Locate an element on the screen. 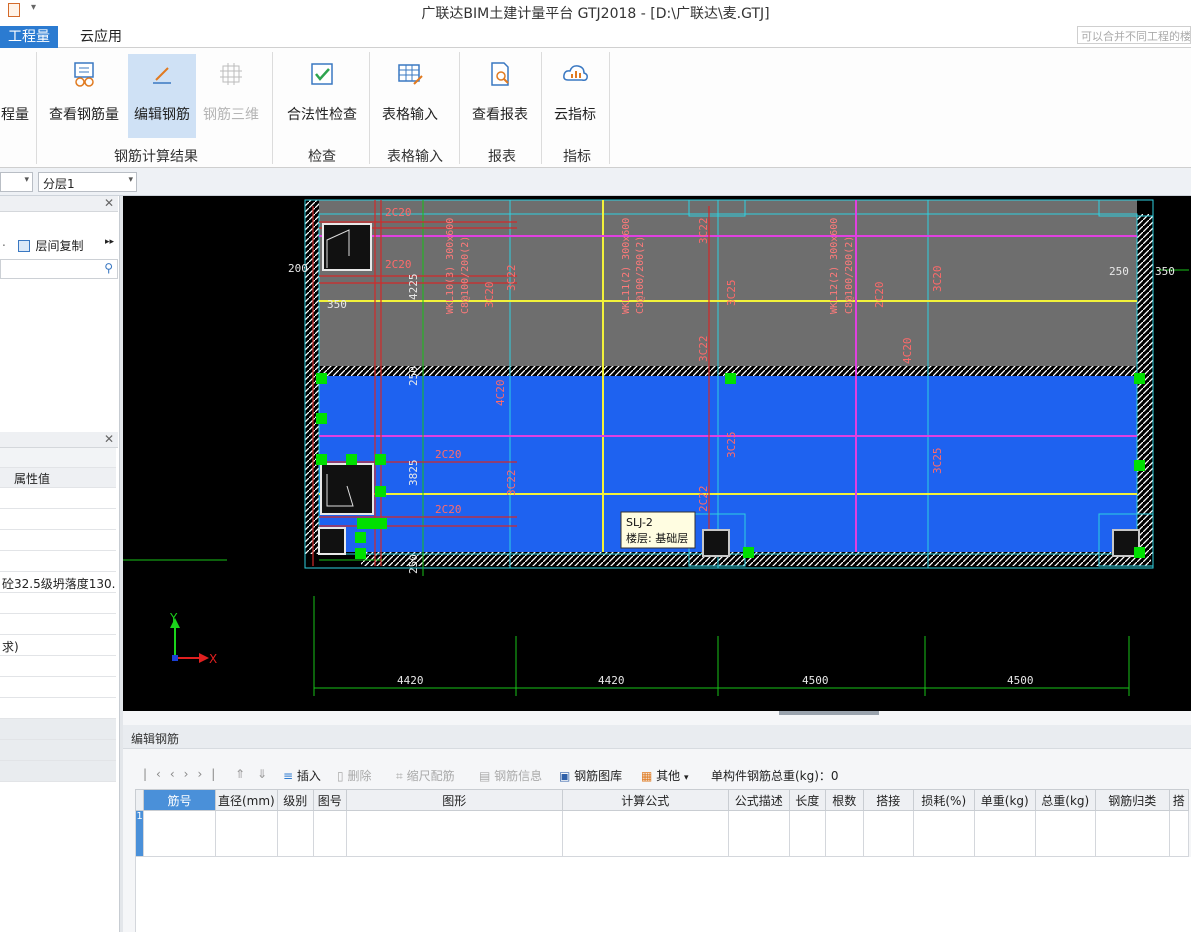  column-header: 筋号 is located at coordinates (179, 800).